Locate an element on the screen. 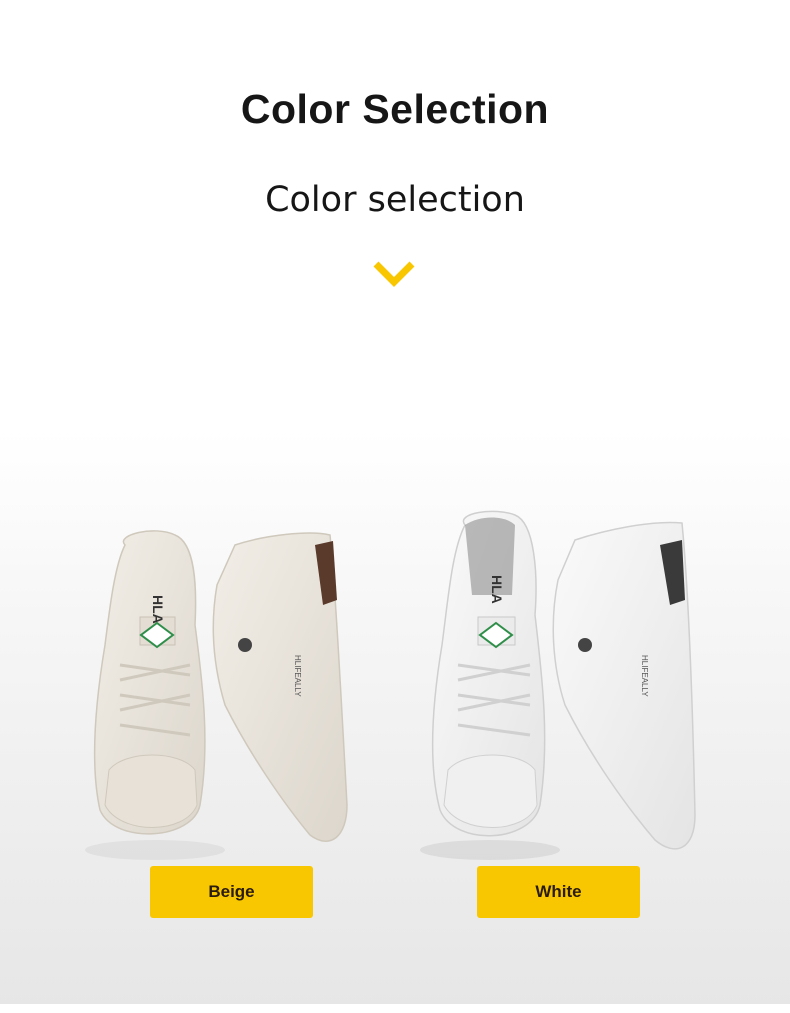  color-button-beige: Beige is located at coordinates (231, 892).